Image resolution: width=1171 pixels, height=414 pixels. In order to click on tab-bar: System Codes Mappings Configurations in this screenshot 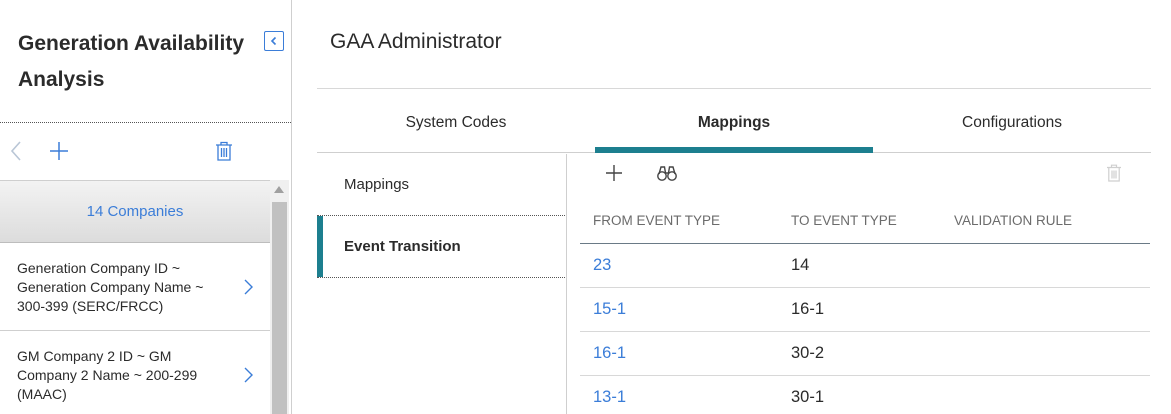, I will do `click(734, 124)`.